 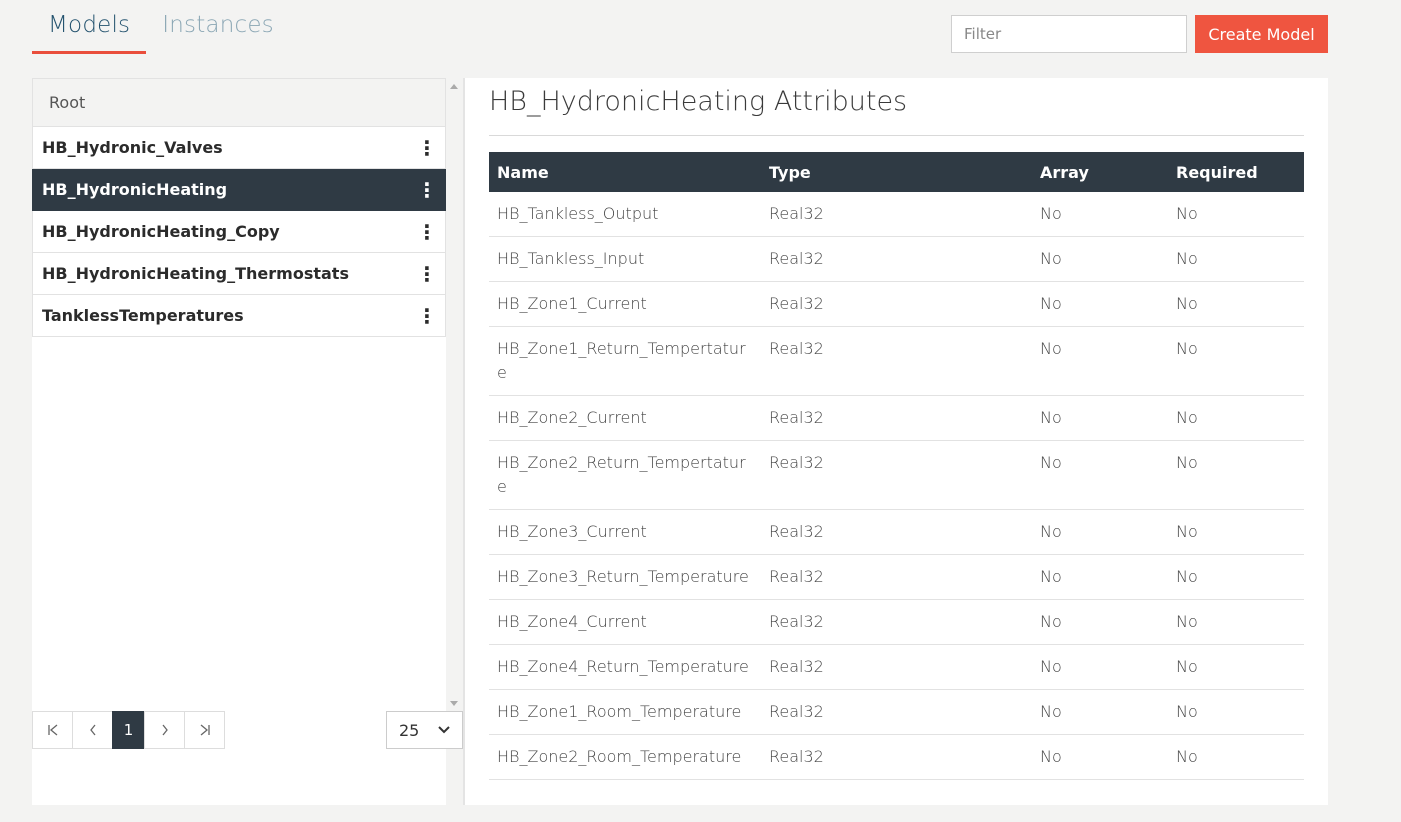 I want to click on page-size-select: 25, so click(x=424, y=730).